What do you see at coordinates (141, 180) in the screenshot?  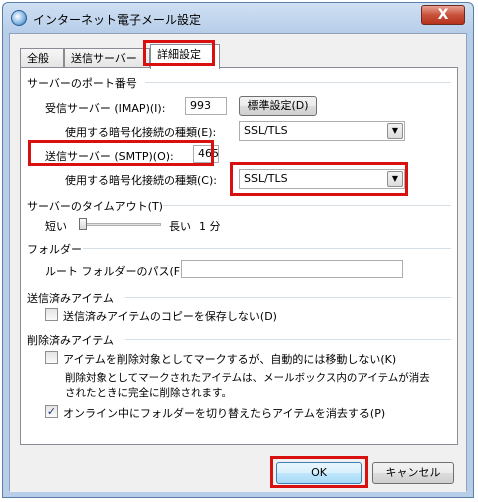 I see `outgoing-encryption-label: 使用する暗号化接続の種類(C):` at bounding box center [141, 180].